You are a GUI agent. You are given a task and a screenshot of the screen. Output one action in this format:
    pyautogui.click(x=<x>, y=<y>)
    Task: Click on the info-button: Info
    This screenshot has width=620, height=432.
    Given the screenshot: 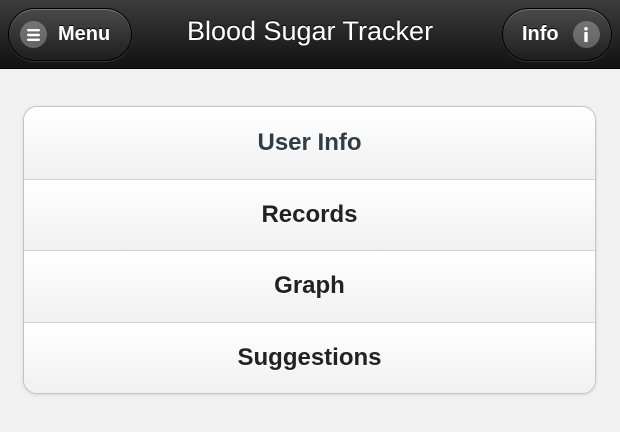 What is the action you would take?
    pyautogui.click(x=557, y=34)
    